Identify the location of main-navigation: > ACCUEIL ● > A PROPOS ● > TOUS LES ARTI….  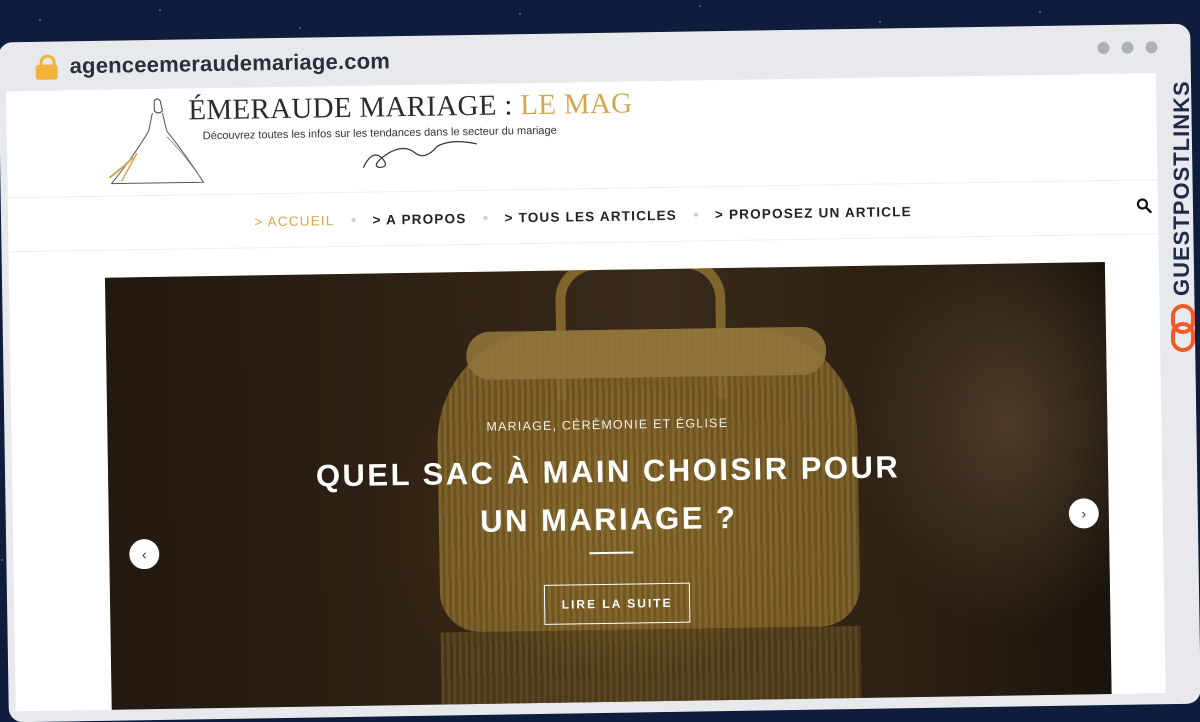
(583, 216).